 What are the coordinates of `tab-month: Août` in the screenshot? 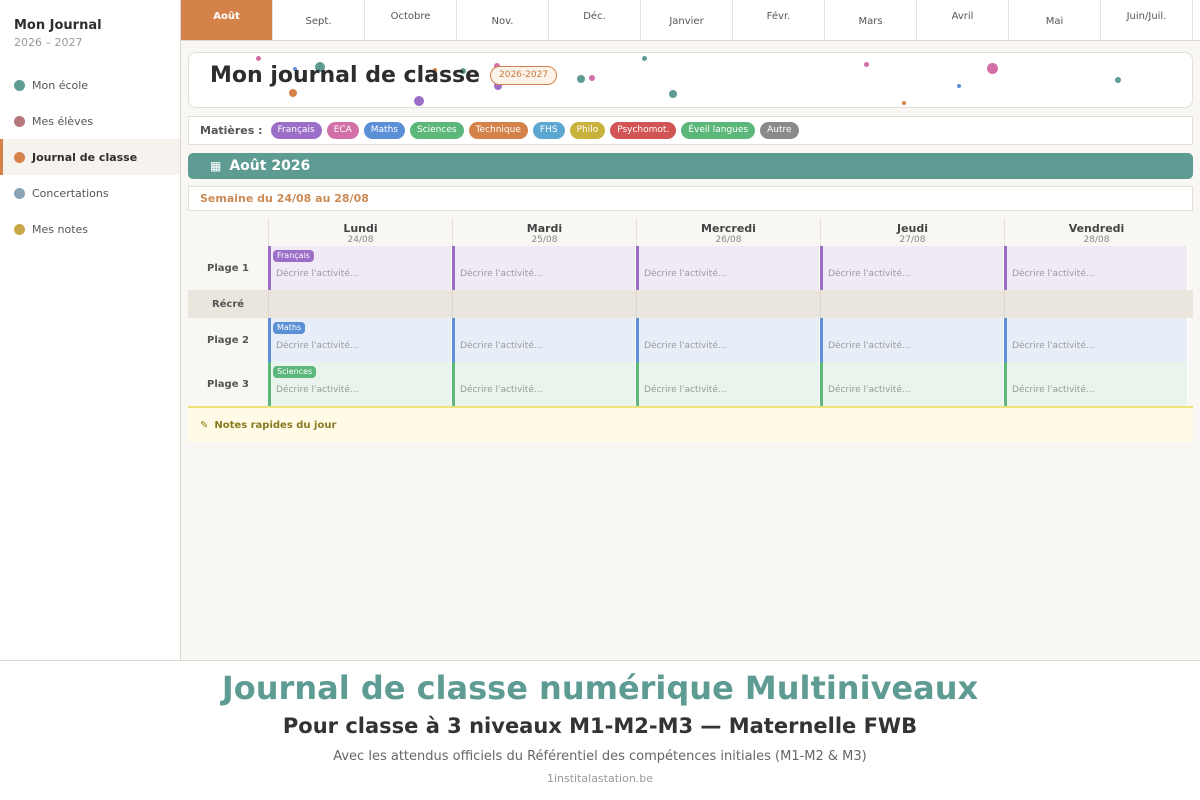 It's located at (227, 20).